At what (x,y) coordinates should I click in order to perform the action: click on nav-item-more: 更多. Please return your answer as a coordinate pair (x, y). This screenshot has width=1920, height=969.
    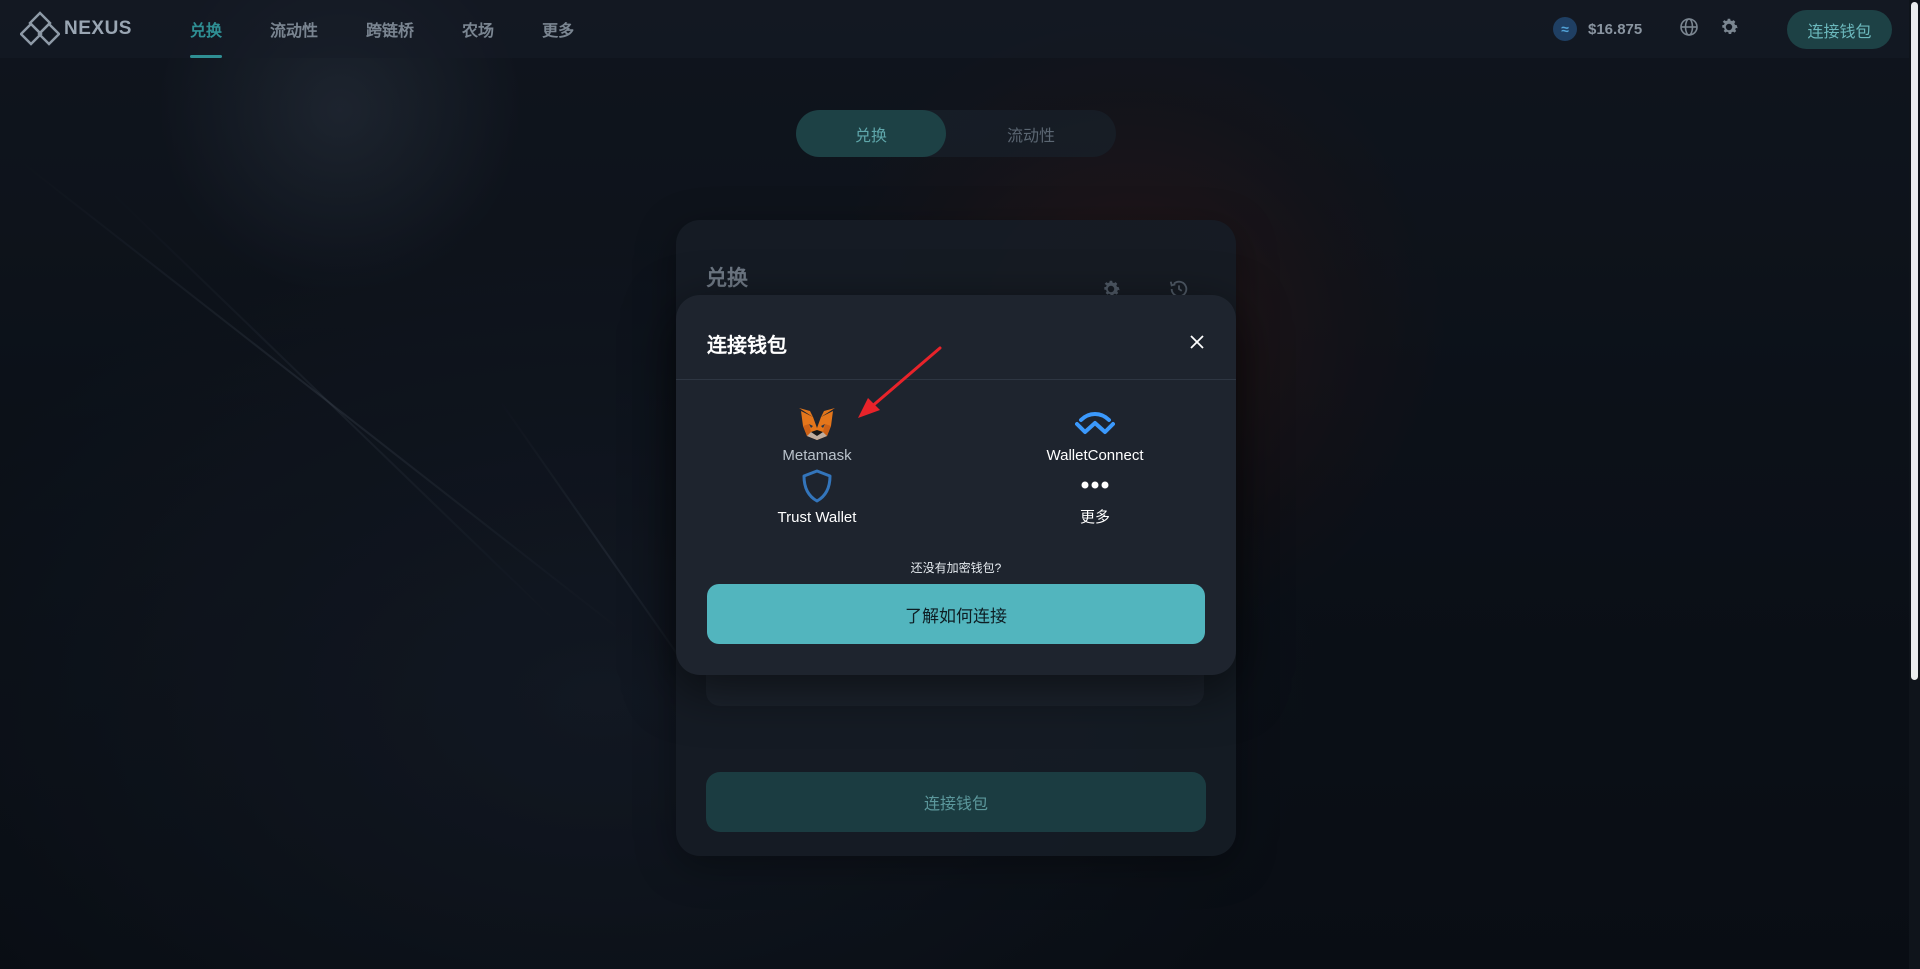
    Looking at the image, I should click on (558, 29).